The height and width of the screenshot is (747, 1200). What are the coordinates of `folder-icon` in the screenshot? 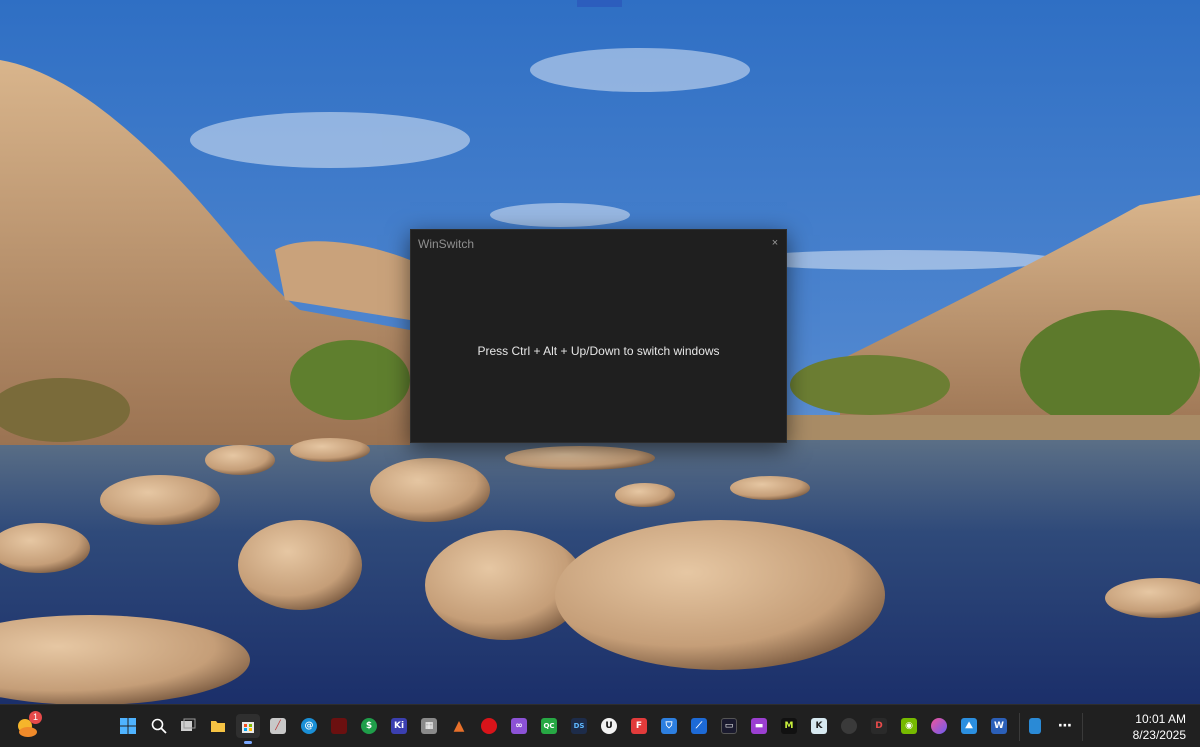 It's located at (218, 726).